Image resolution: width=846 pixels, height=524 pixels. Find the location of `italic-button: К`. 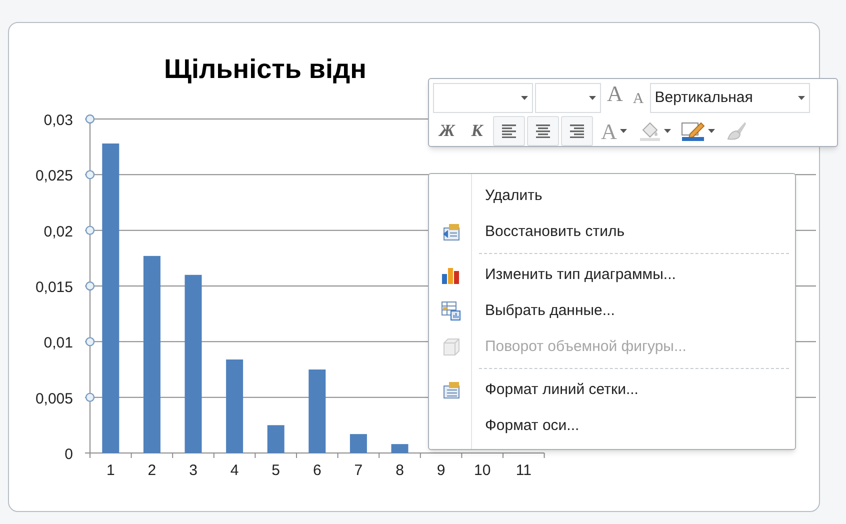

italic-button: К is located at coordinates (477, 131).